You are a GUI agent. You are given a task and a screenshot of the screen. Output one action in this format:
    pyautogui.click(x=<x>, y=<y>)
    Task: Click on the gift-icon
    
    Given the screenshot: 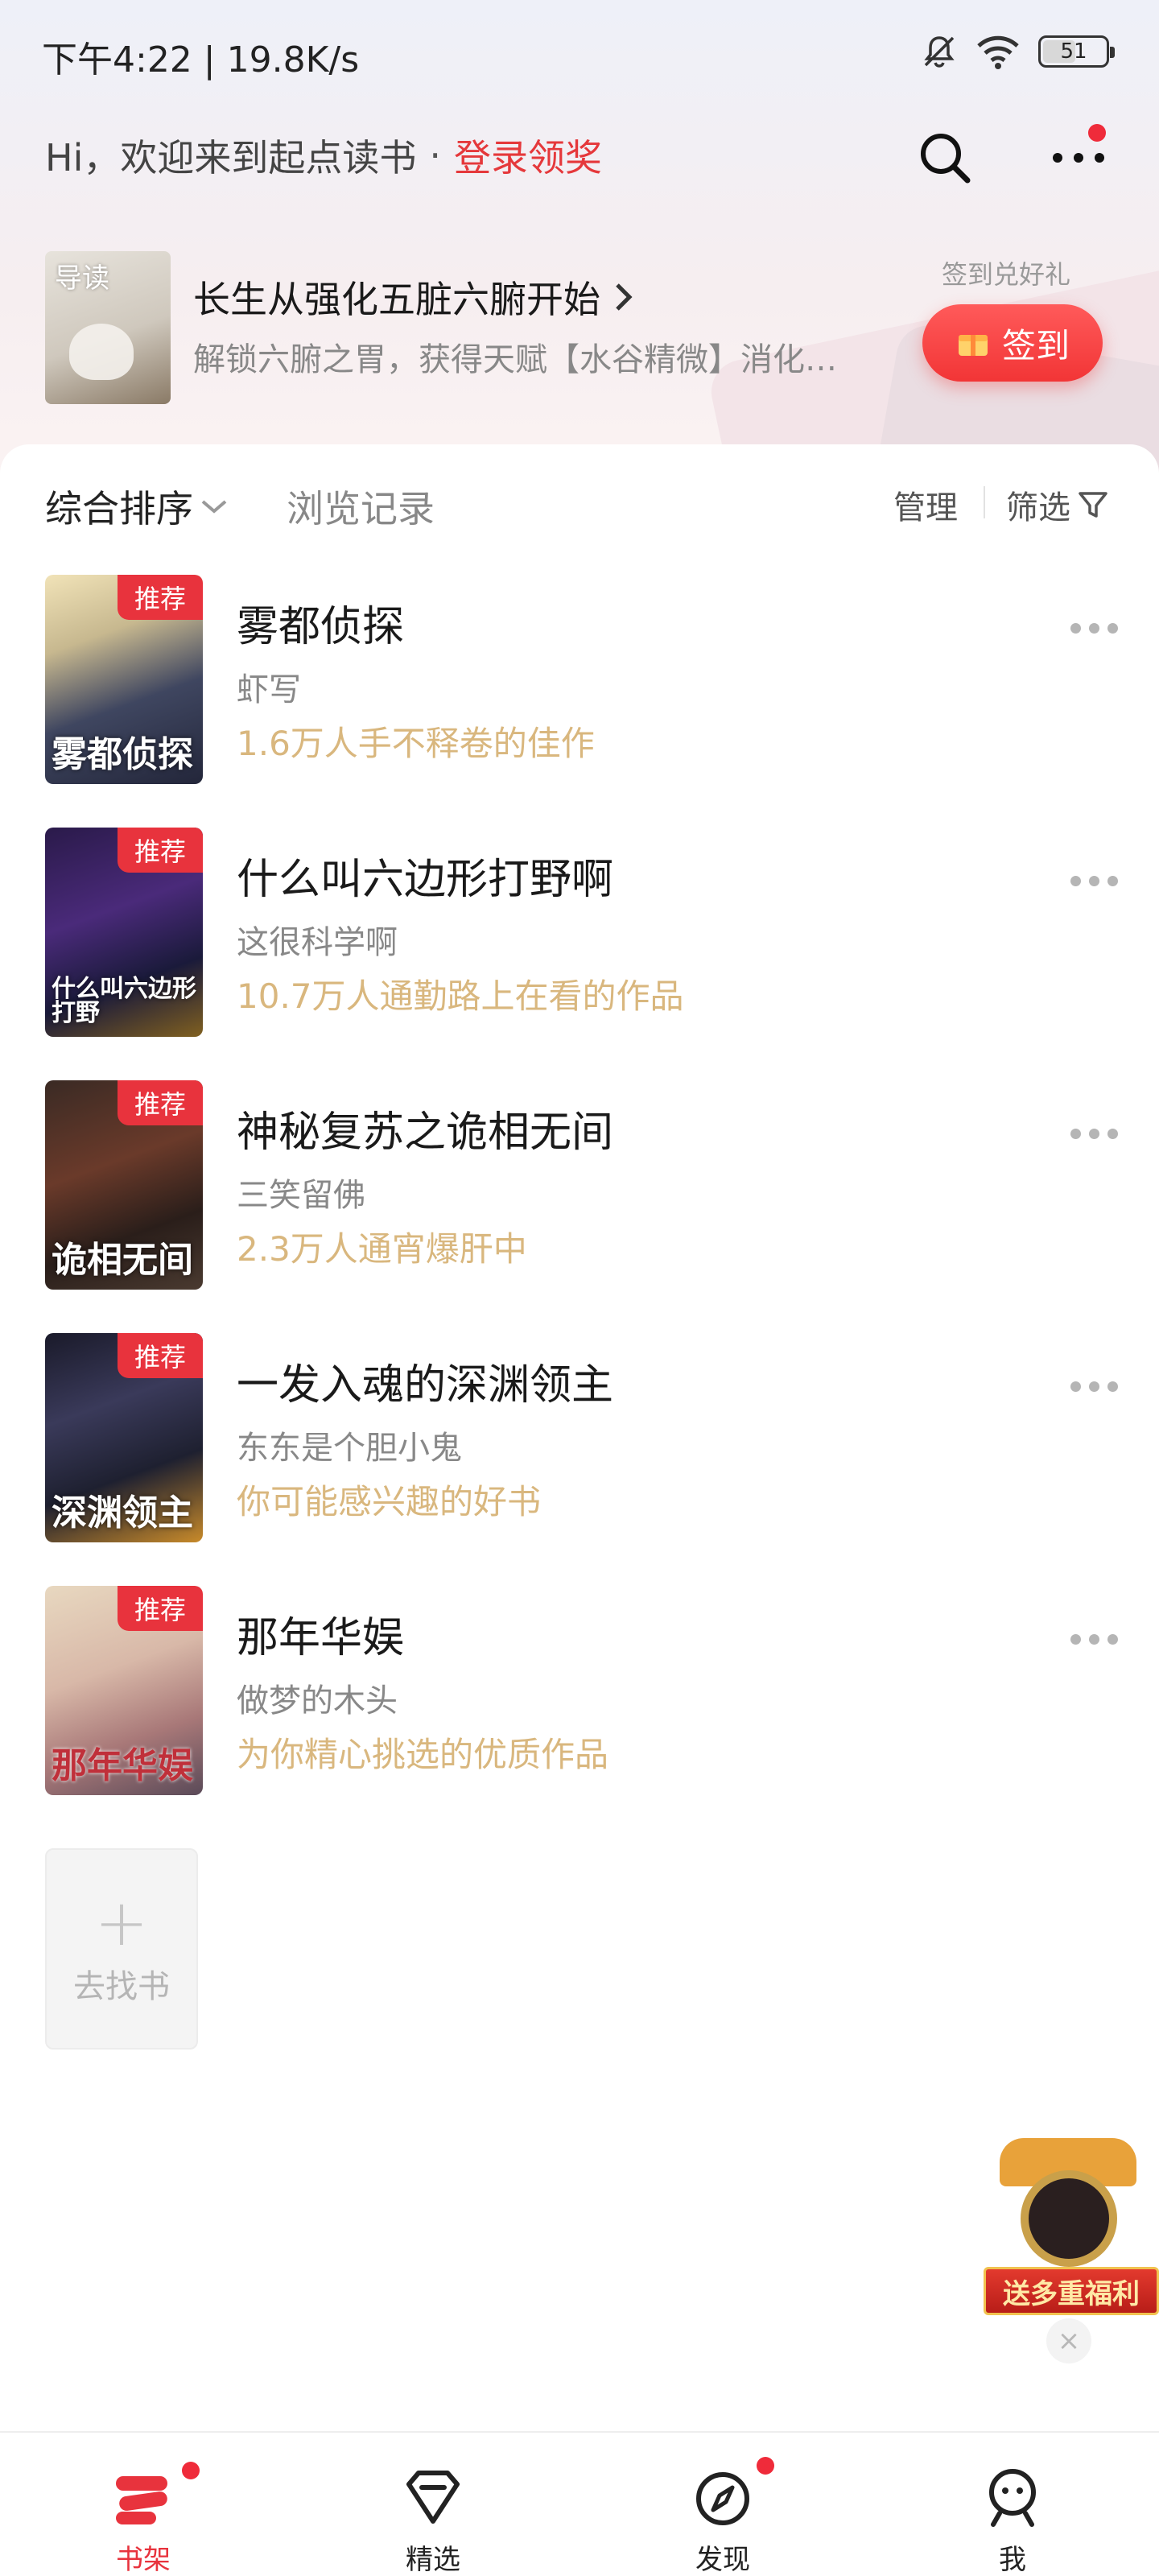 What is the action you would take?
    pyautogui.click(x=973, y=345)
    